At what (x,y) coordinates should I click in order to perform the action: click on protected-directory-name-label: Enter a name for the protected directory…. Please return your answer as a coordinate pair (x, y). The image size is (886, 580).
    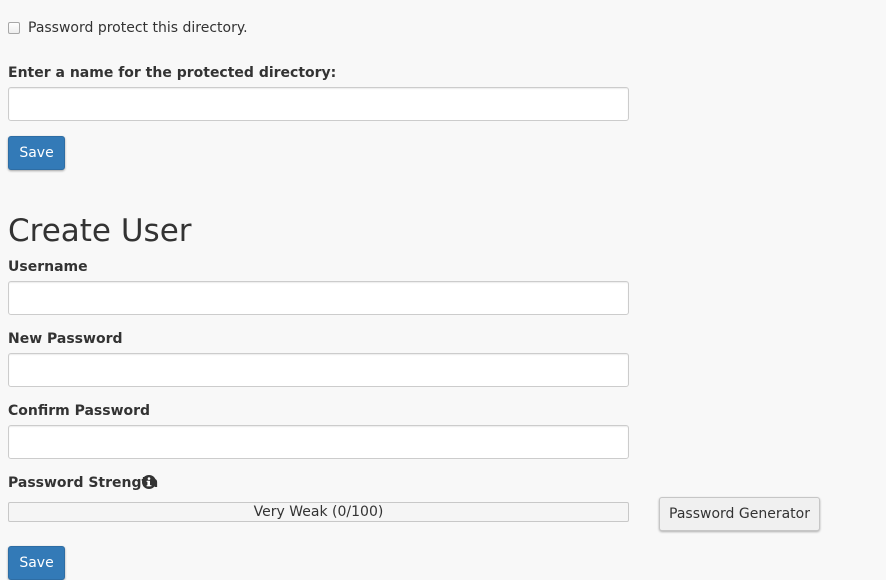
    Looking at the image, I should click on (172, 73).